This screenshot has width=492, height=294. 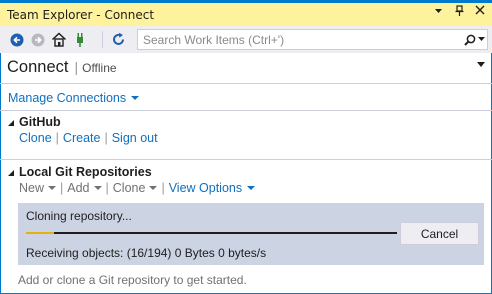 What do you see at coordinates (85, 172) in the screenshot?
I see `local-repos-section-title: Local Git Repositories` at bounding box center [85, 172].